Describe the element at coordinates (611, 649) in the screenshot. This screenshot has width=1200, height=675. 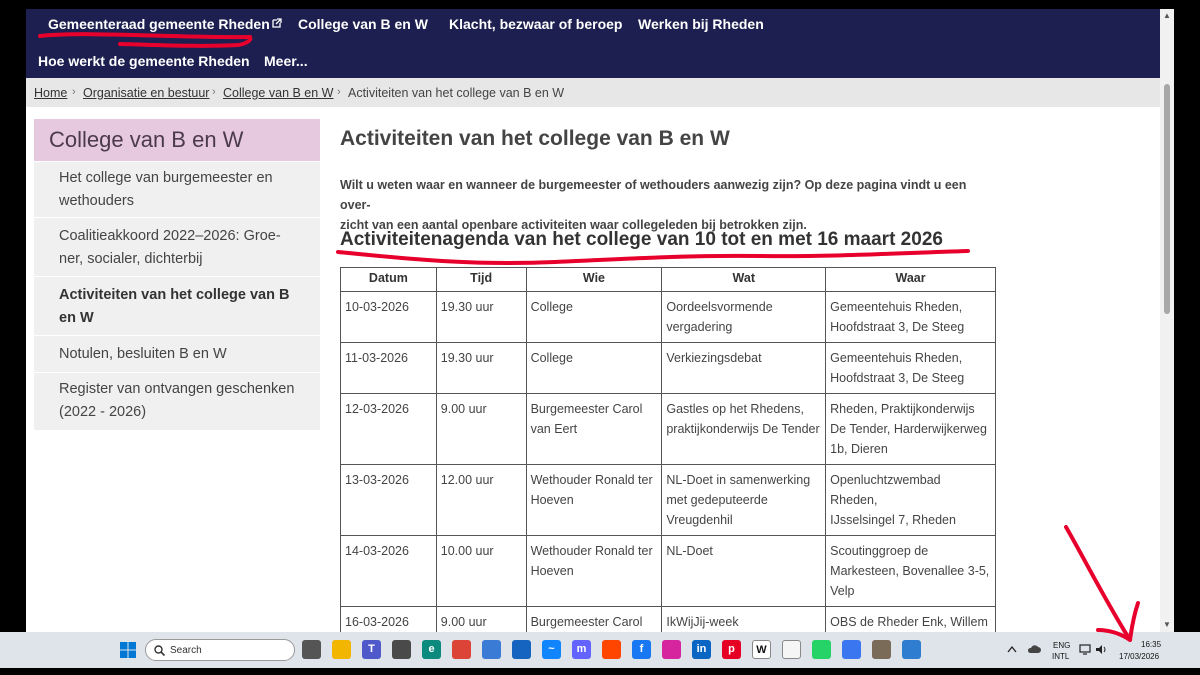
I see `reddit-icon` at that location.